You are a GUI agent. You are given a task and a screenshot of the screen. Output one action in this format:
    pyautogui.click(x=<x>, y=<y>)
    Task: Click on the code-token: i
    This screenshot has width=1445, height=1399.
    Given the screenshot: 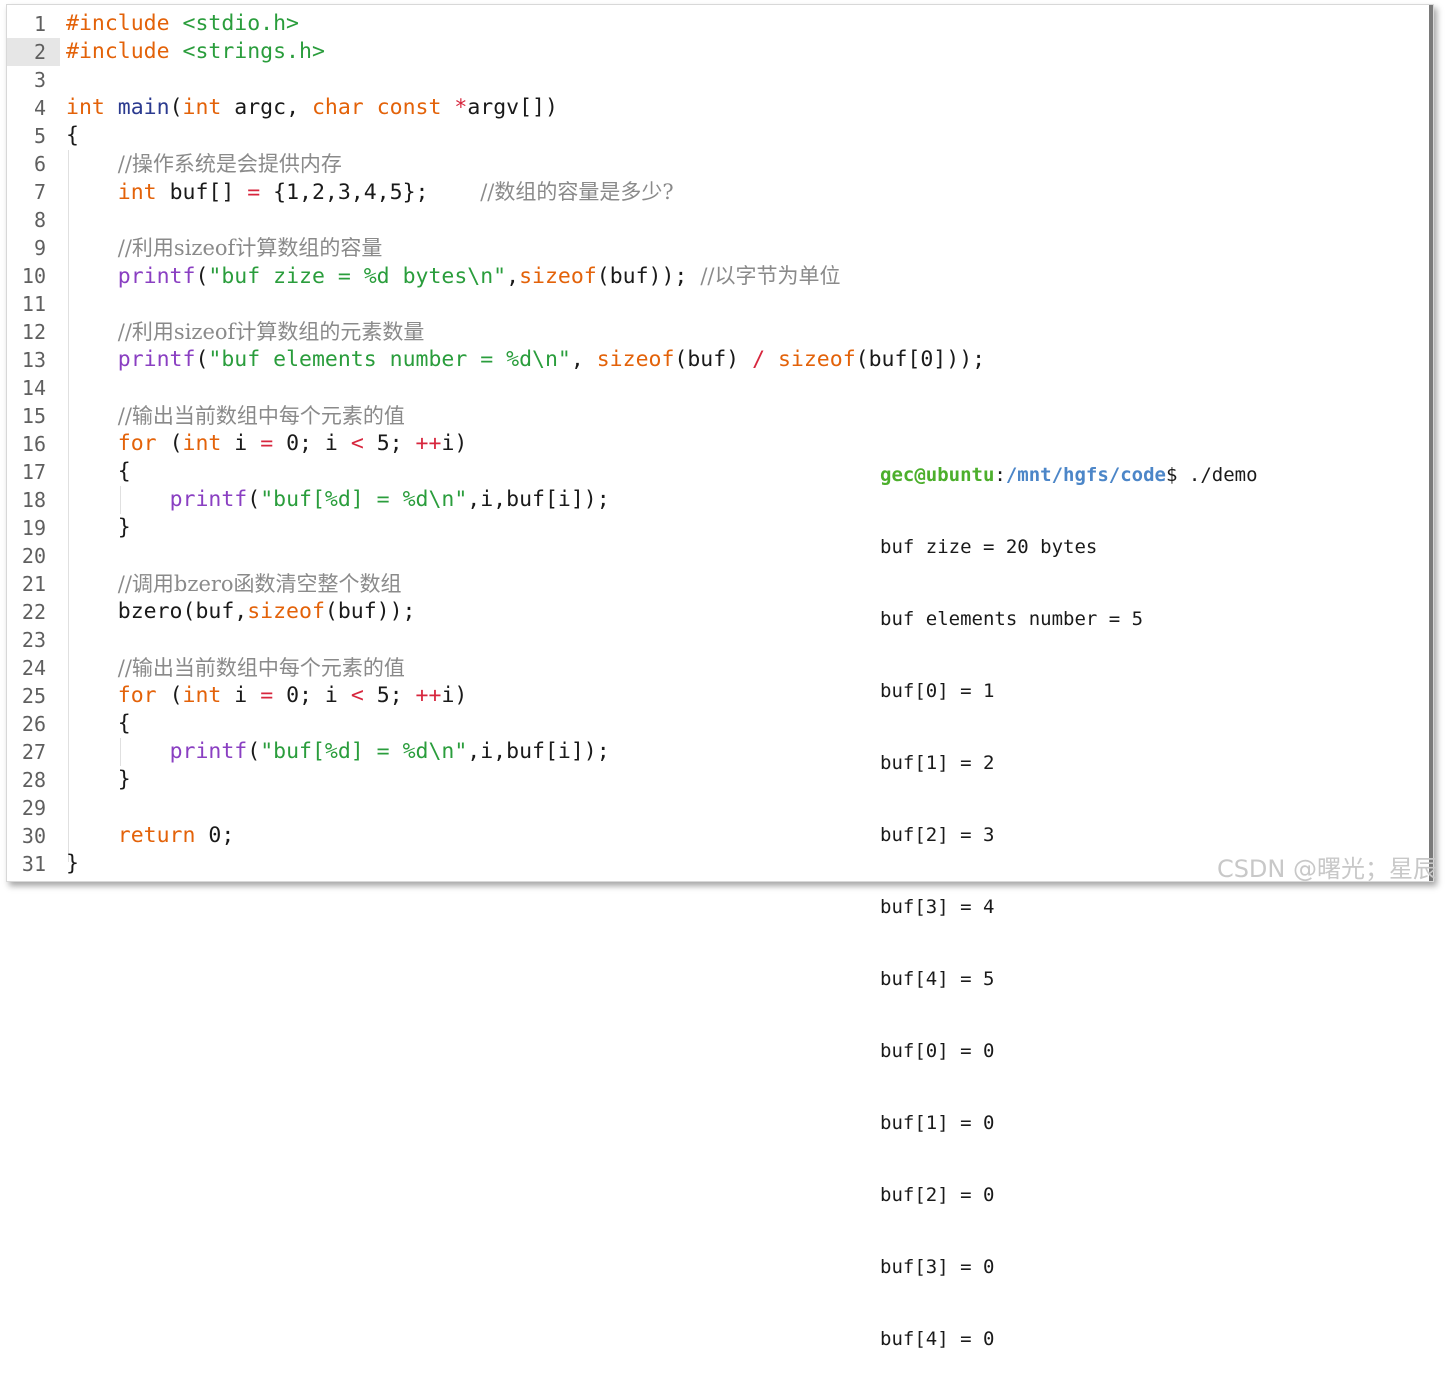 What is the action you would take?
    pyautogui.click(x=247, y=443)
    